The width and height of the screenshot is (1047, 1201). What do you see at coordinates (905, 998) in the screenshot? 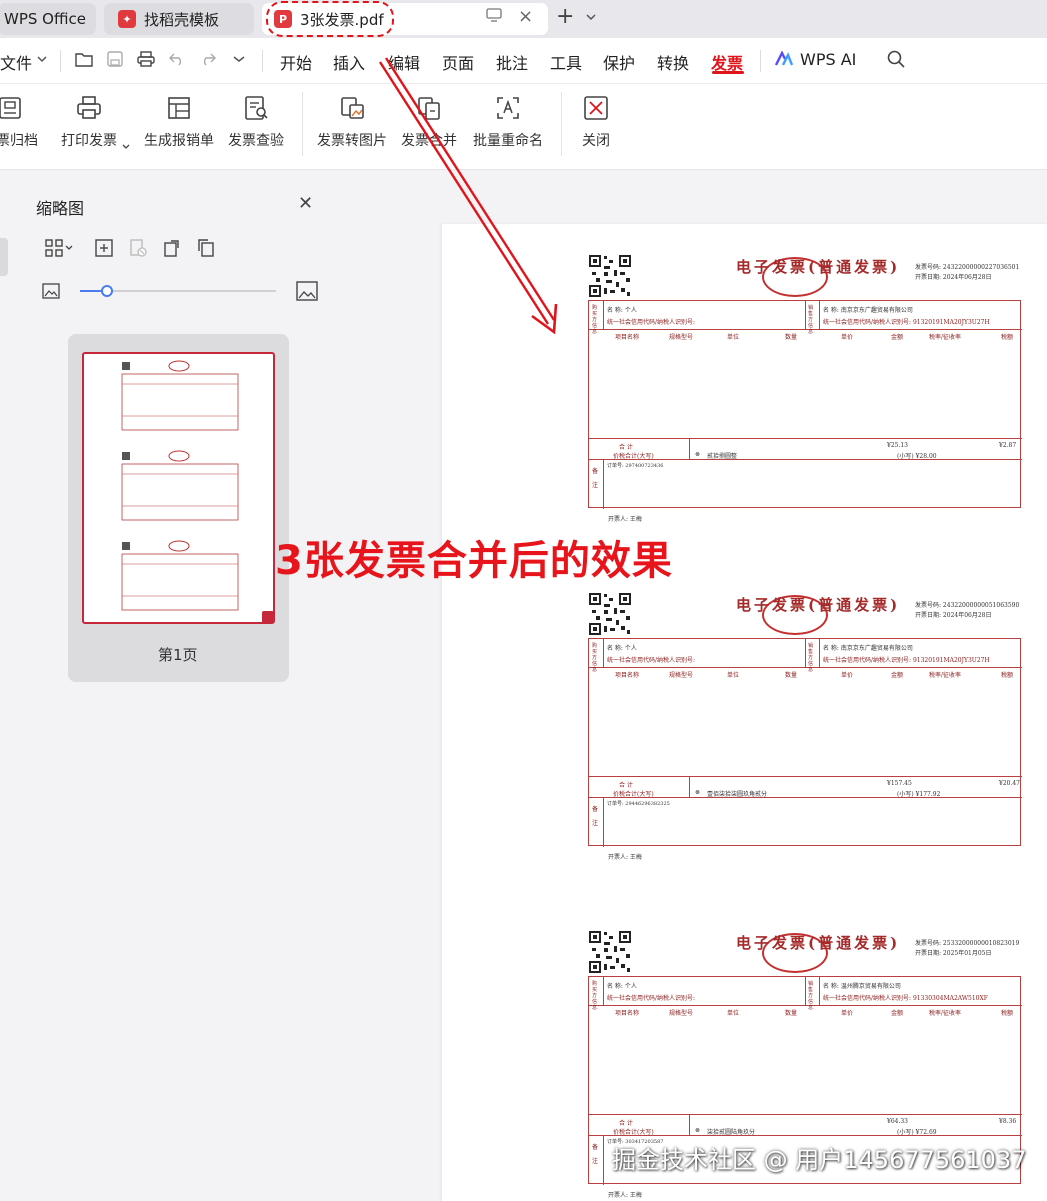
I see `seller-tax-id: 统一社会信用代码/纳税人识别号: 91330304MA2AW510XF` at bounding box center [905, 998].